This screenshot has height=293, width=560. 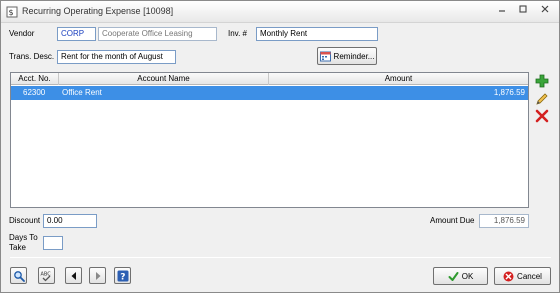 What do you see at coordinates (452, 220) in the screenshot?
I see `amount-due-label: Amount Due` at bounding box center [452, 220].